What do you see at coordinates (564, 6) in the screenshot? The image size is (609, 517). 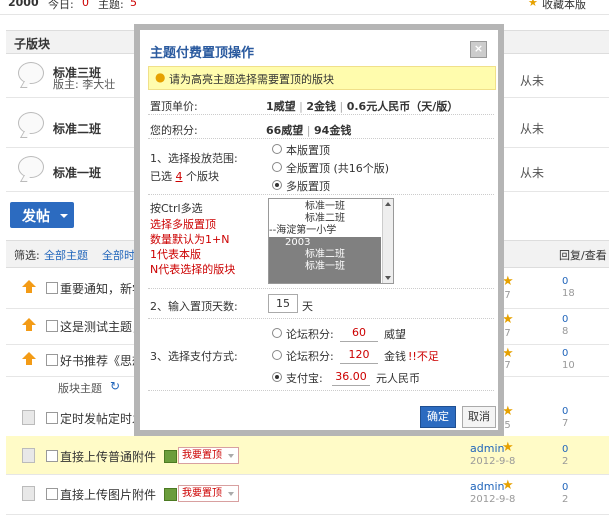 I see `favorite-link: 收藏本版` at bounding box center [564, 6].